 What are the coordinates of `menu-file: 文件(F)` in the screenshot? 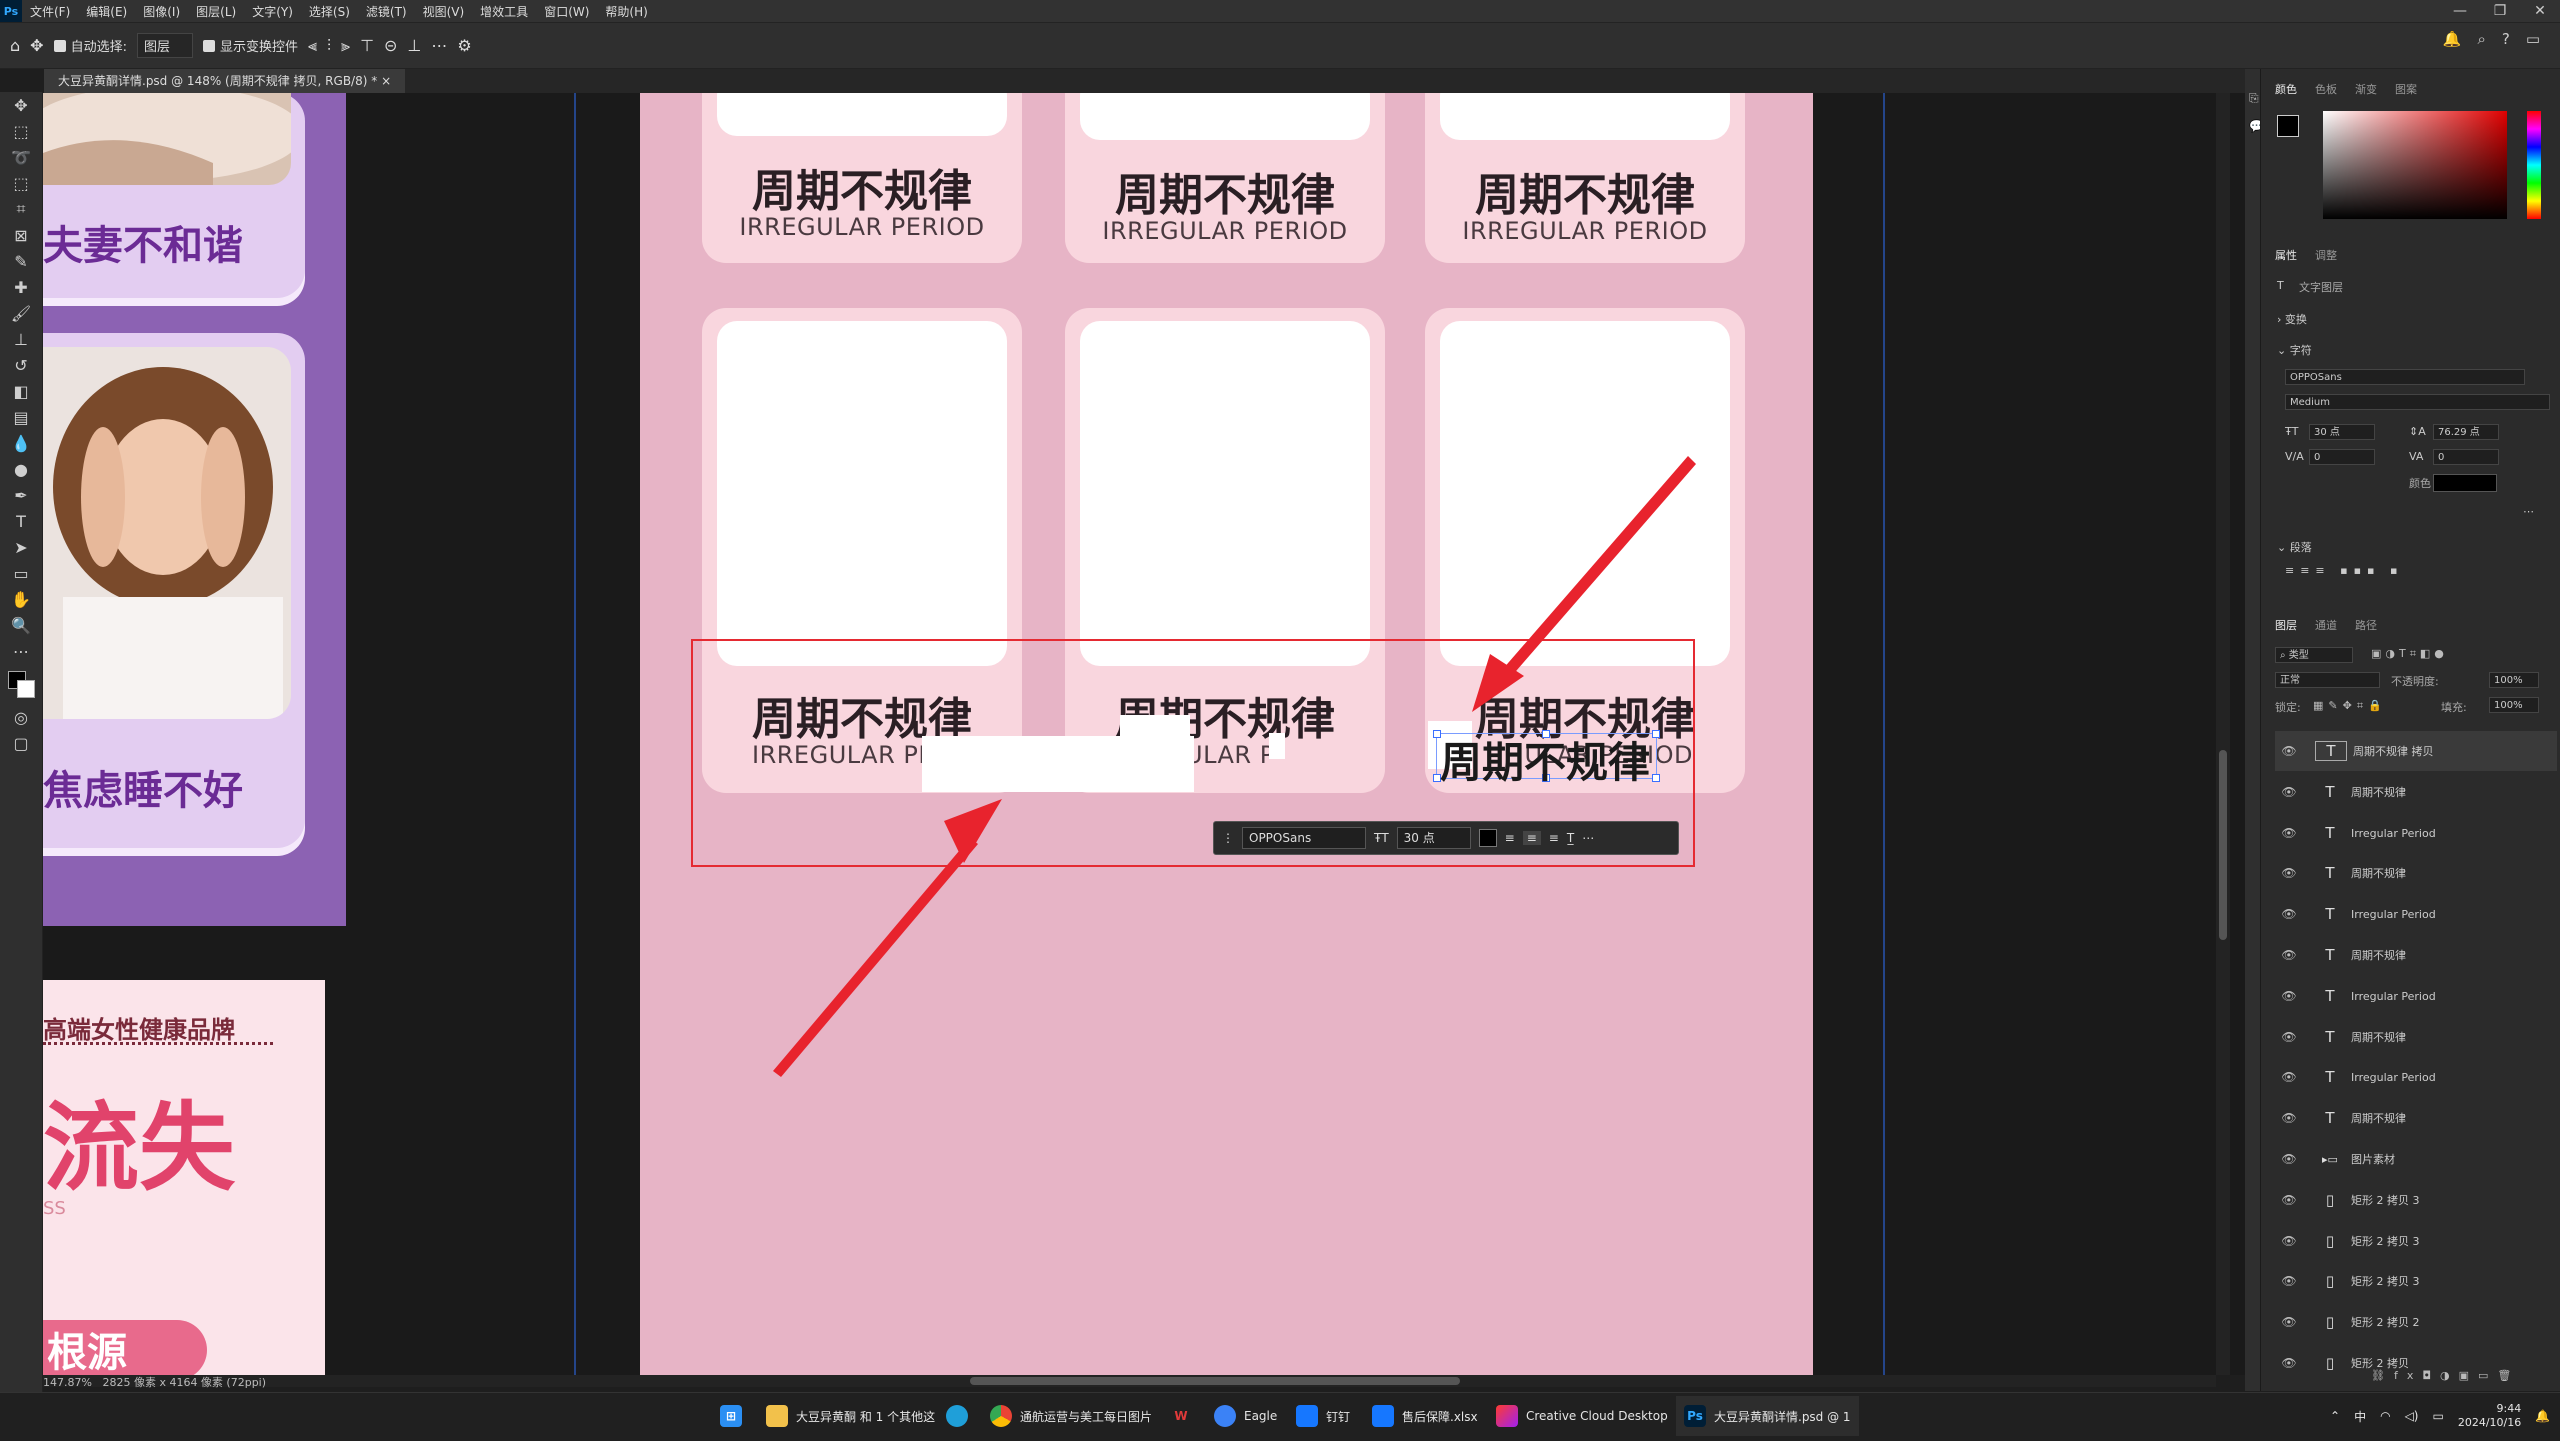 It's located at (50, 11).